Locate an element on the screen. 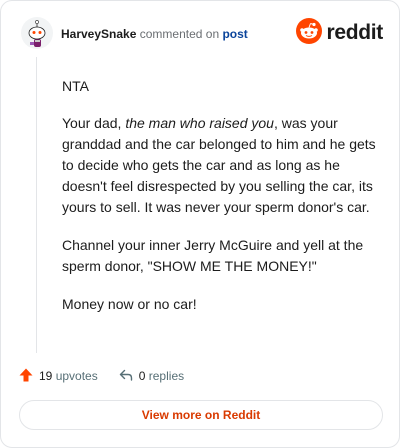 This screenshot has width=400, height=448. emphasis-text: the man who raised you is located at coordinates (199, 123).